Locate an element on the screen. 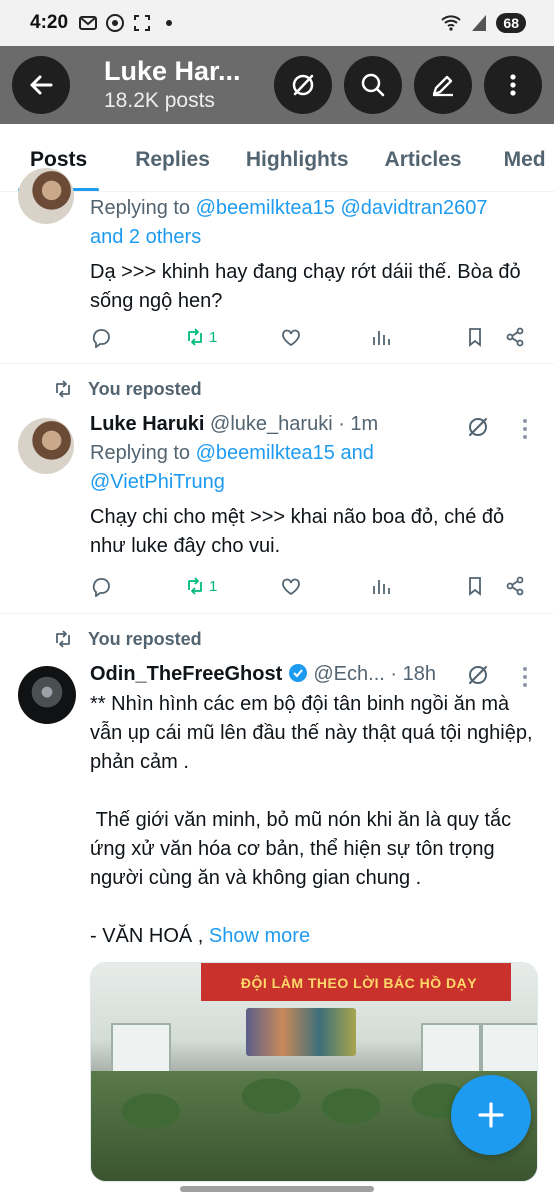  profile-tabs: Posts Replies Highlights Articles Med is located at coordinates (277, 158).